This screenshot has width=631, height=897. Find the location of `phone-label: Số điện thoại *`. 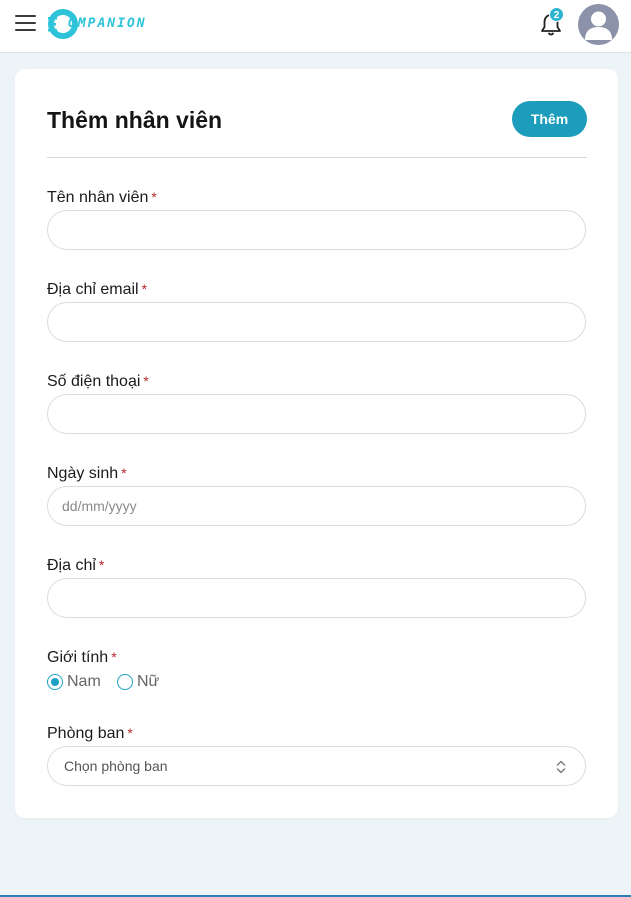

phone-label: Số điện thoại * is located at coordinates (98, 382).